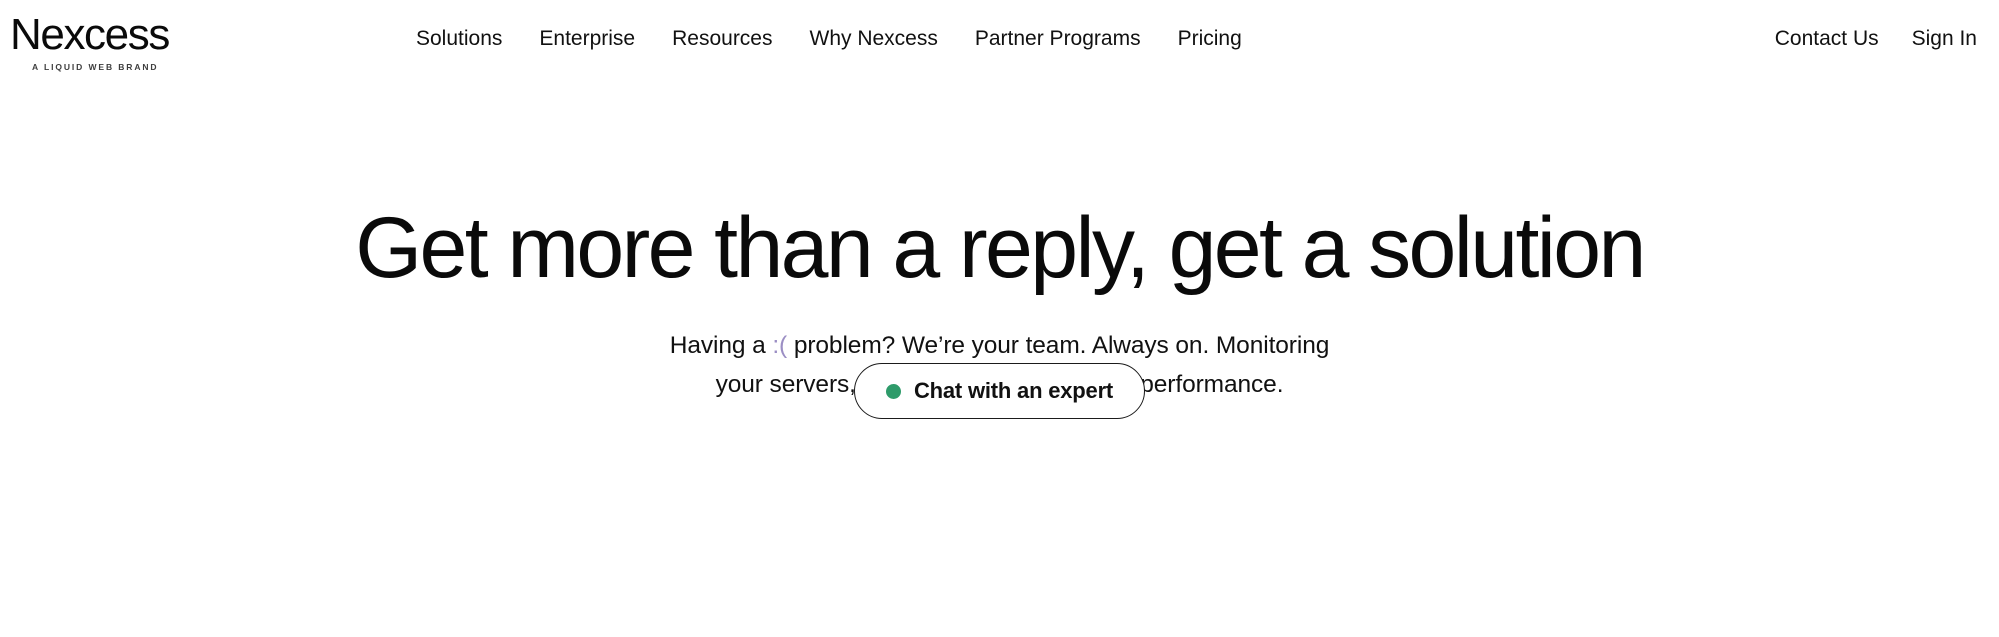 This screenshot has width=1999, height=637. Describe the element at coordinates (780, 345) in the screenshot. I see `frown-emoticon-icon: :(` at that location.